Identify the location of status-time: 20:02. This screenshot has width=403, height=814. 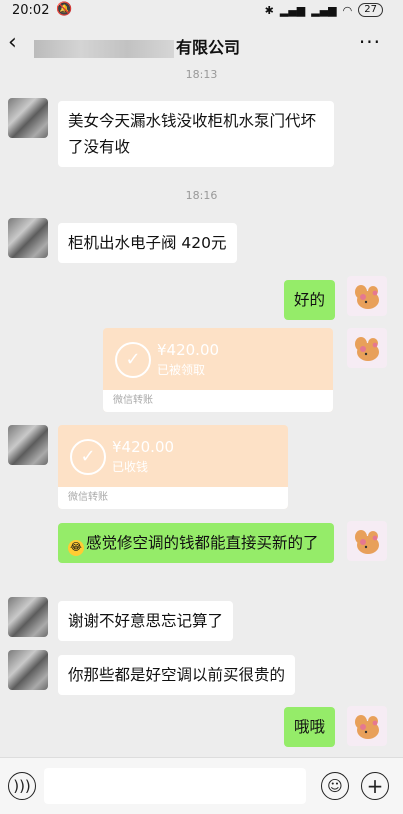
(31, 10).